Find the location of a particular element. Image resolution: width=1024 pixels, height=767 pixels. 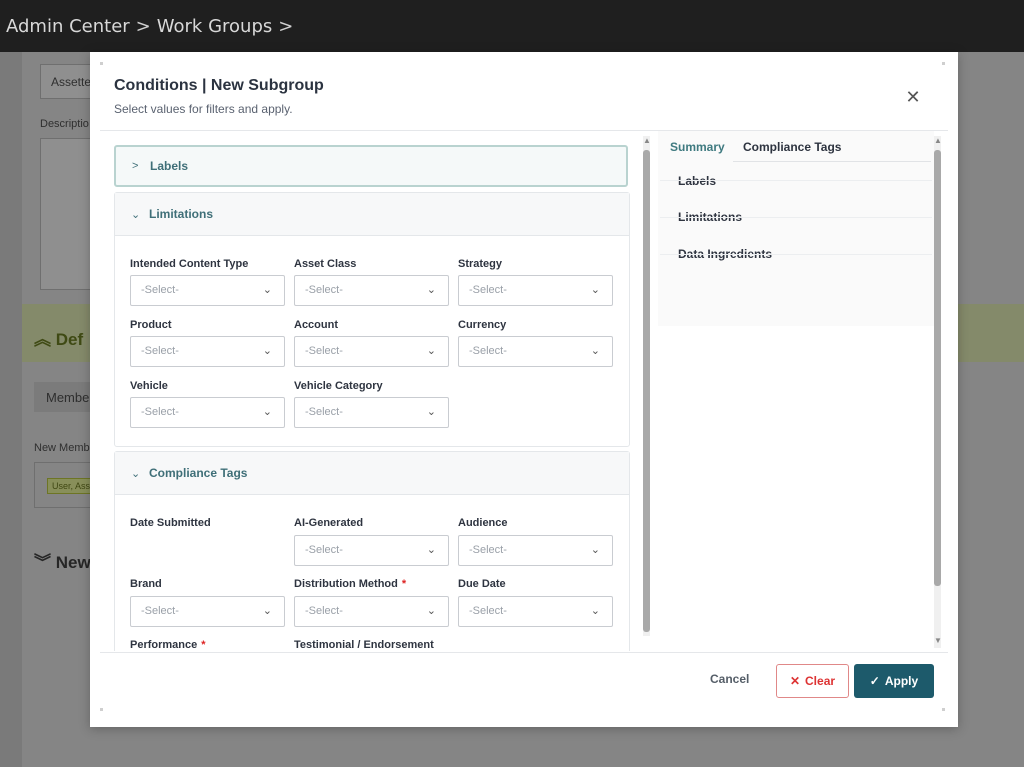

chevron-right-icon: > is located at coordinates (135, 166).